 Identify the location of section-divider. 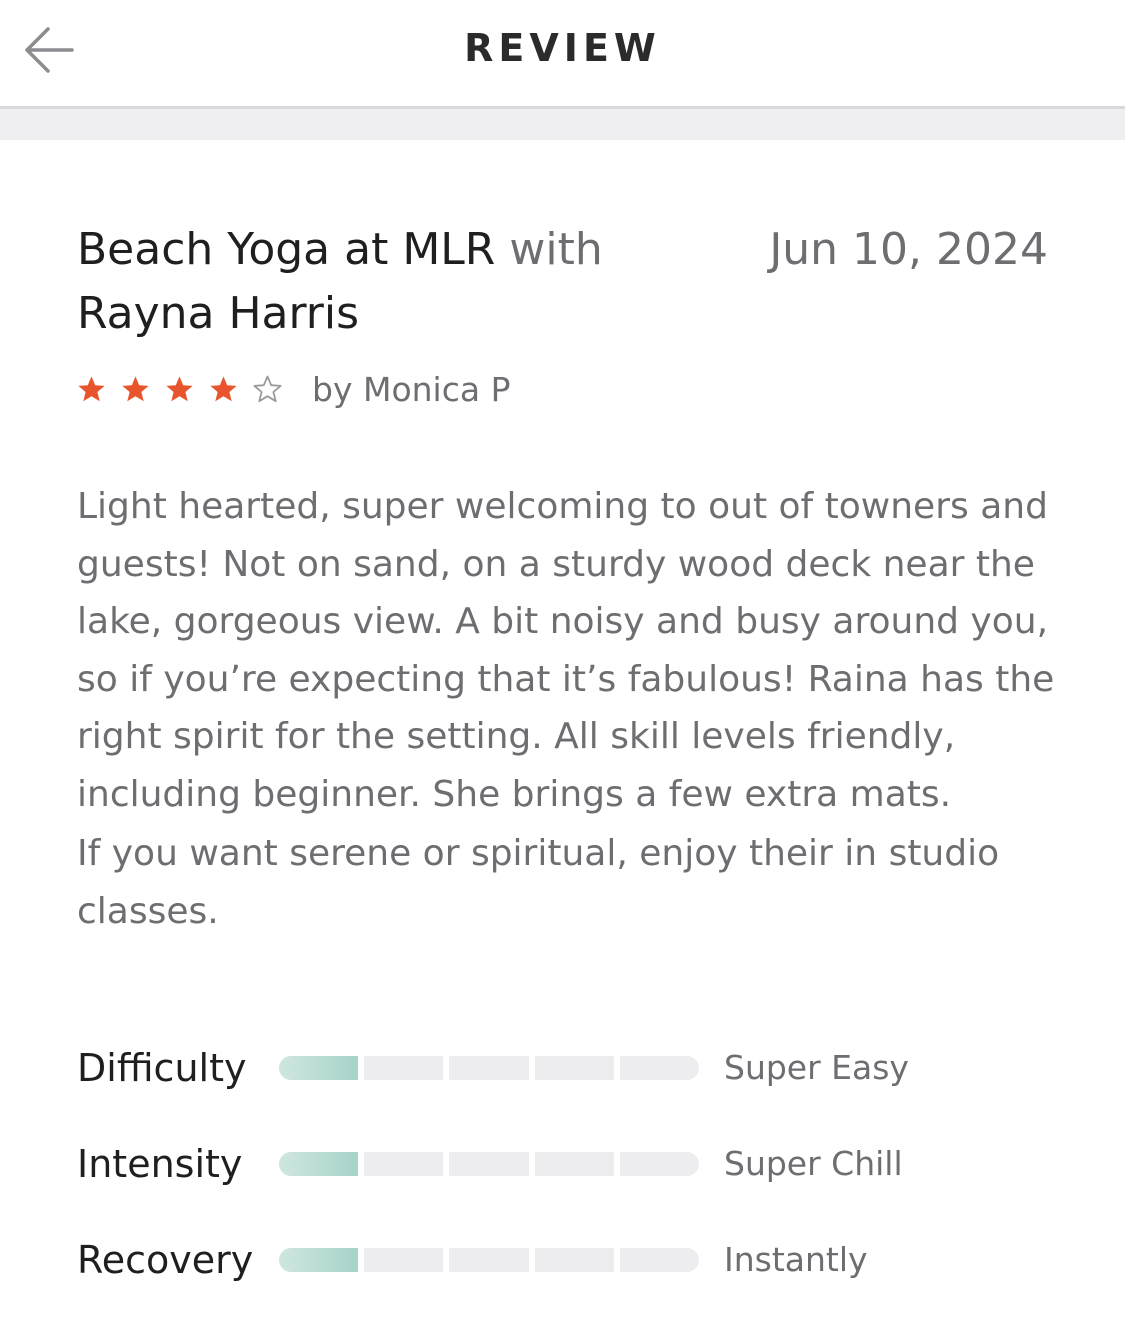
(562, 124).